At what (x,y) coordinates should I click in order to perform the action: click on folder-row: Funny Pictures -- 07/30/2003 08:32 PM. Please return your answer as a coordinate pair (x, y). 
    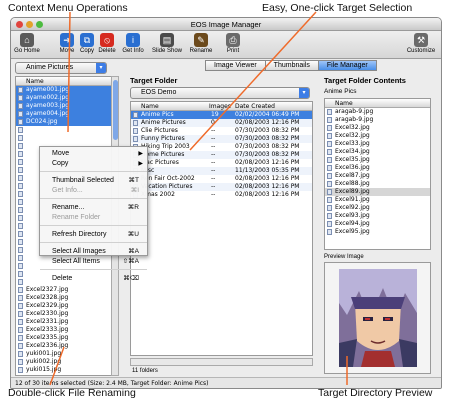
    Looking at the image, I should click on (221, 139).